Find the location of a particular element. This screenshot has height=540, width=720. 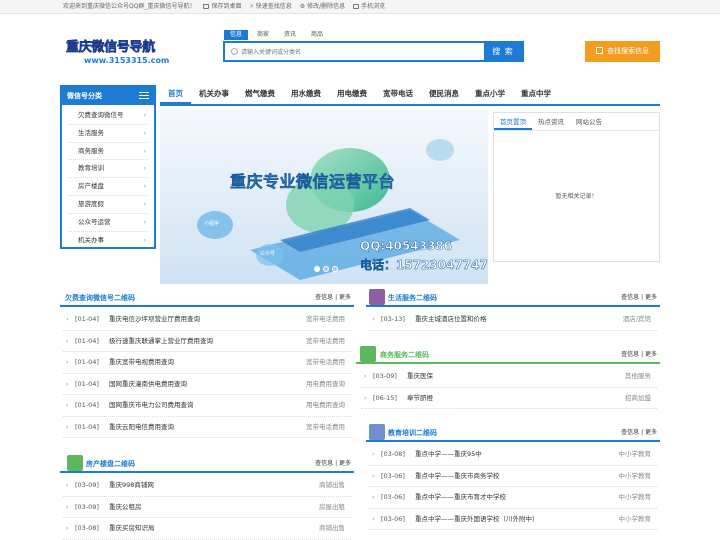

nav-middle-school: 重点中学 is located at coordinates (536, 94).